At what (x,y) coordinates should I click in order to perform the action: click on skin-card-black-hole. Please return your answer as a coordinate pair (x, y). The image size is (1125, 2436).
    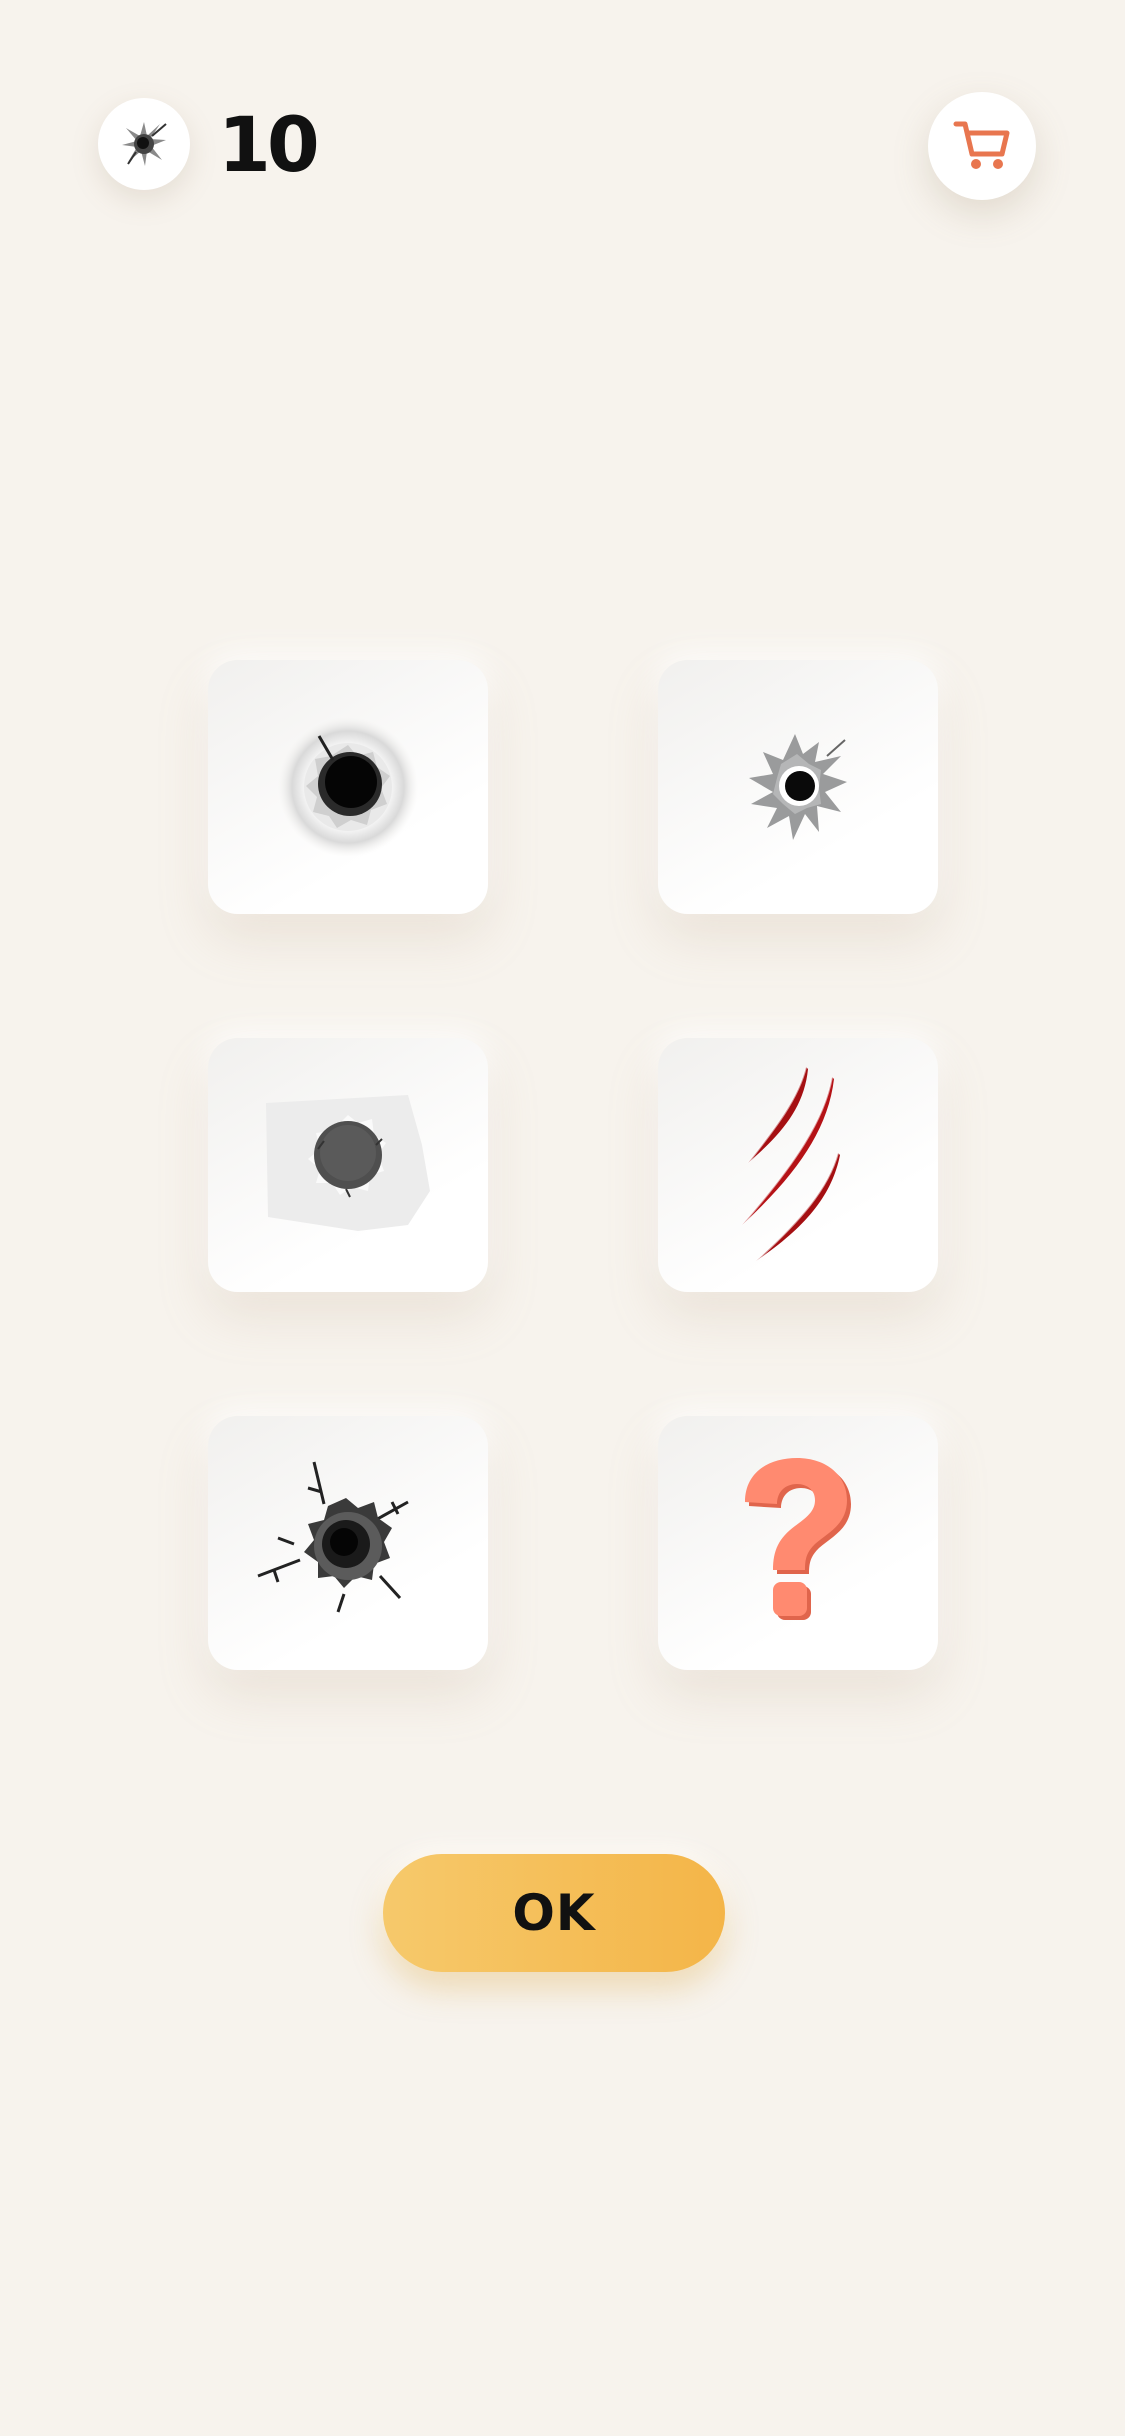
    Looking at the image, I should click on (348, 787).